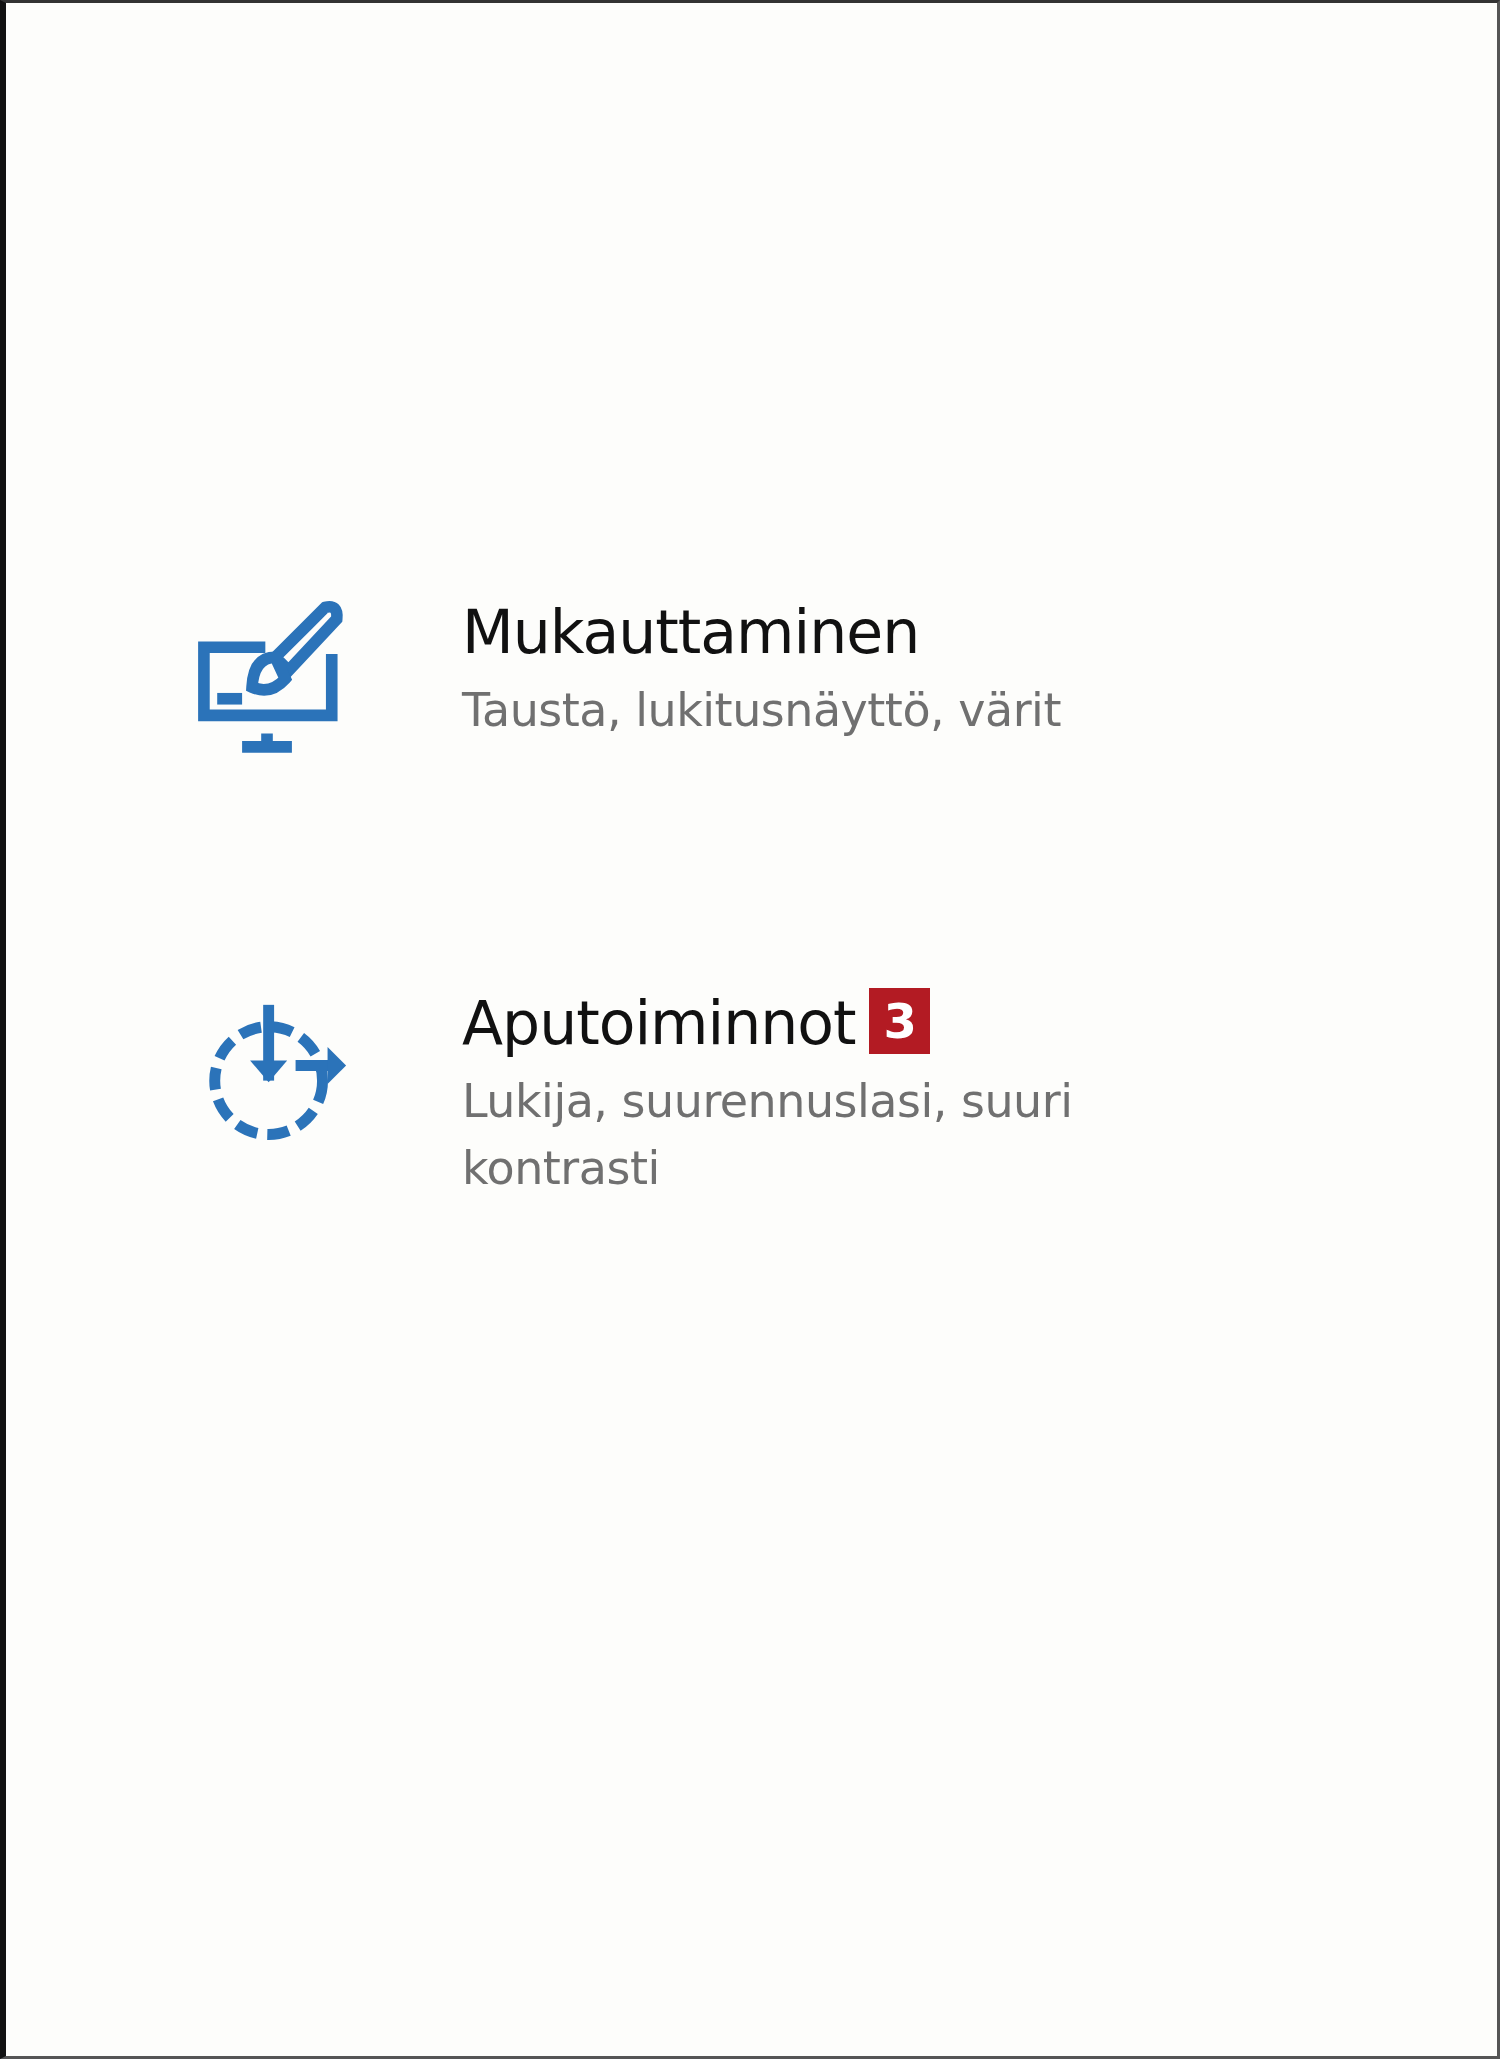 The width and height of the screenshot is (1500, 2059). I want to click on item-title: Aputoiminnot, so click(659, 1023).